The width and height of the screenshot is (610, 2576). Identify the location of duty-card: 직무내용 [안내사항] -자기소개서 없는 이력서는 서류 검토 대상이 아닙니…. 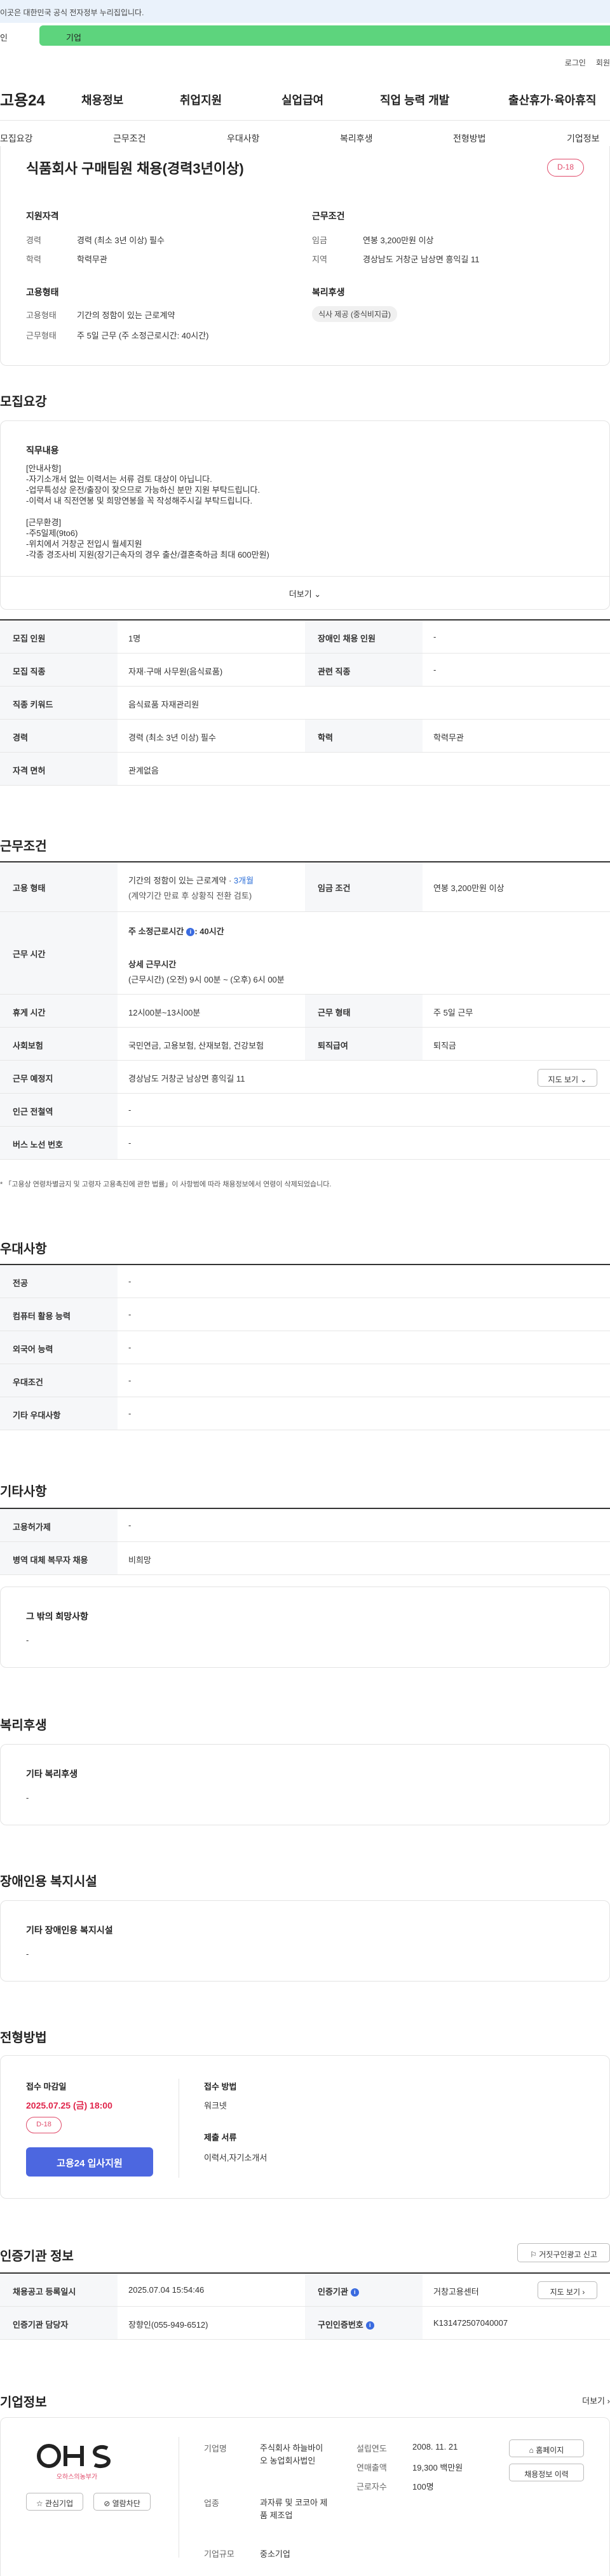
(305, 515).